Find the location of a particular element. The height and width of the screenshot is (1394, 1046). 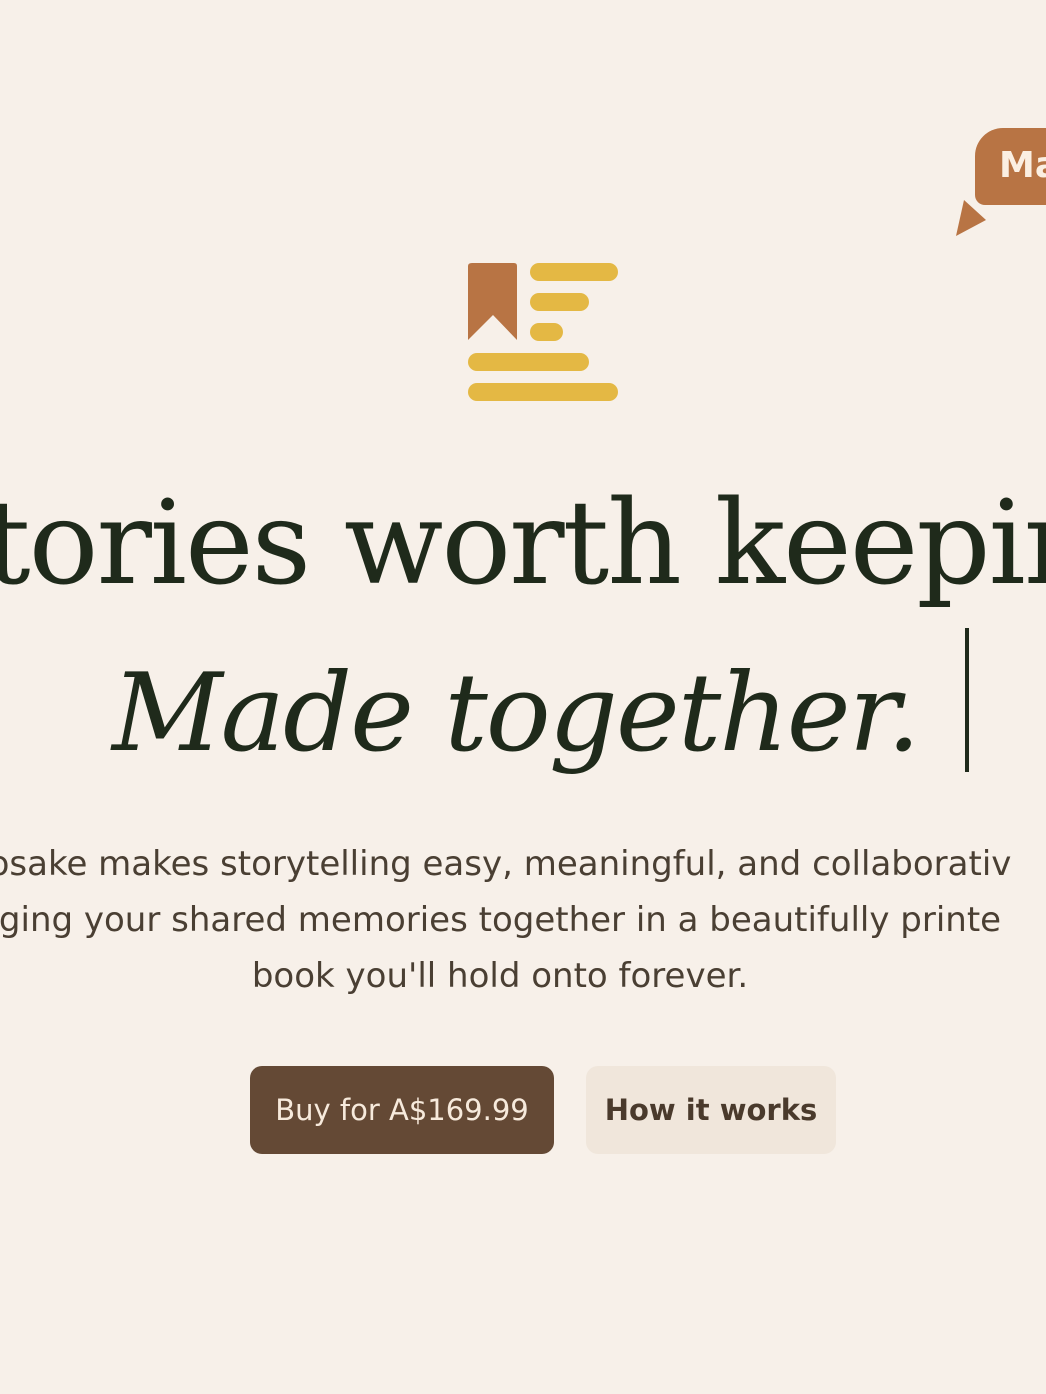

how-it-works-button: How it works is located at coordinates (711, 1110).